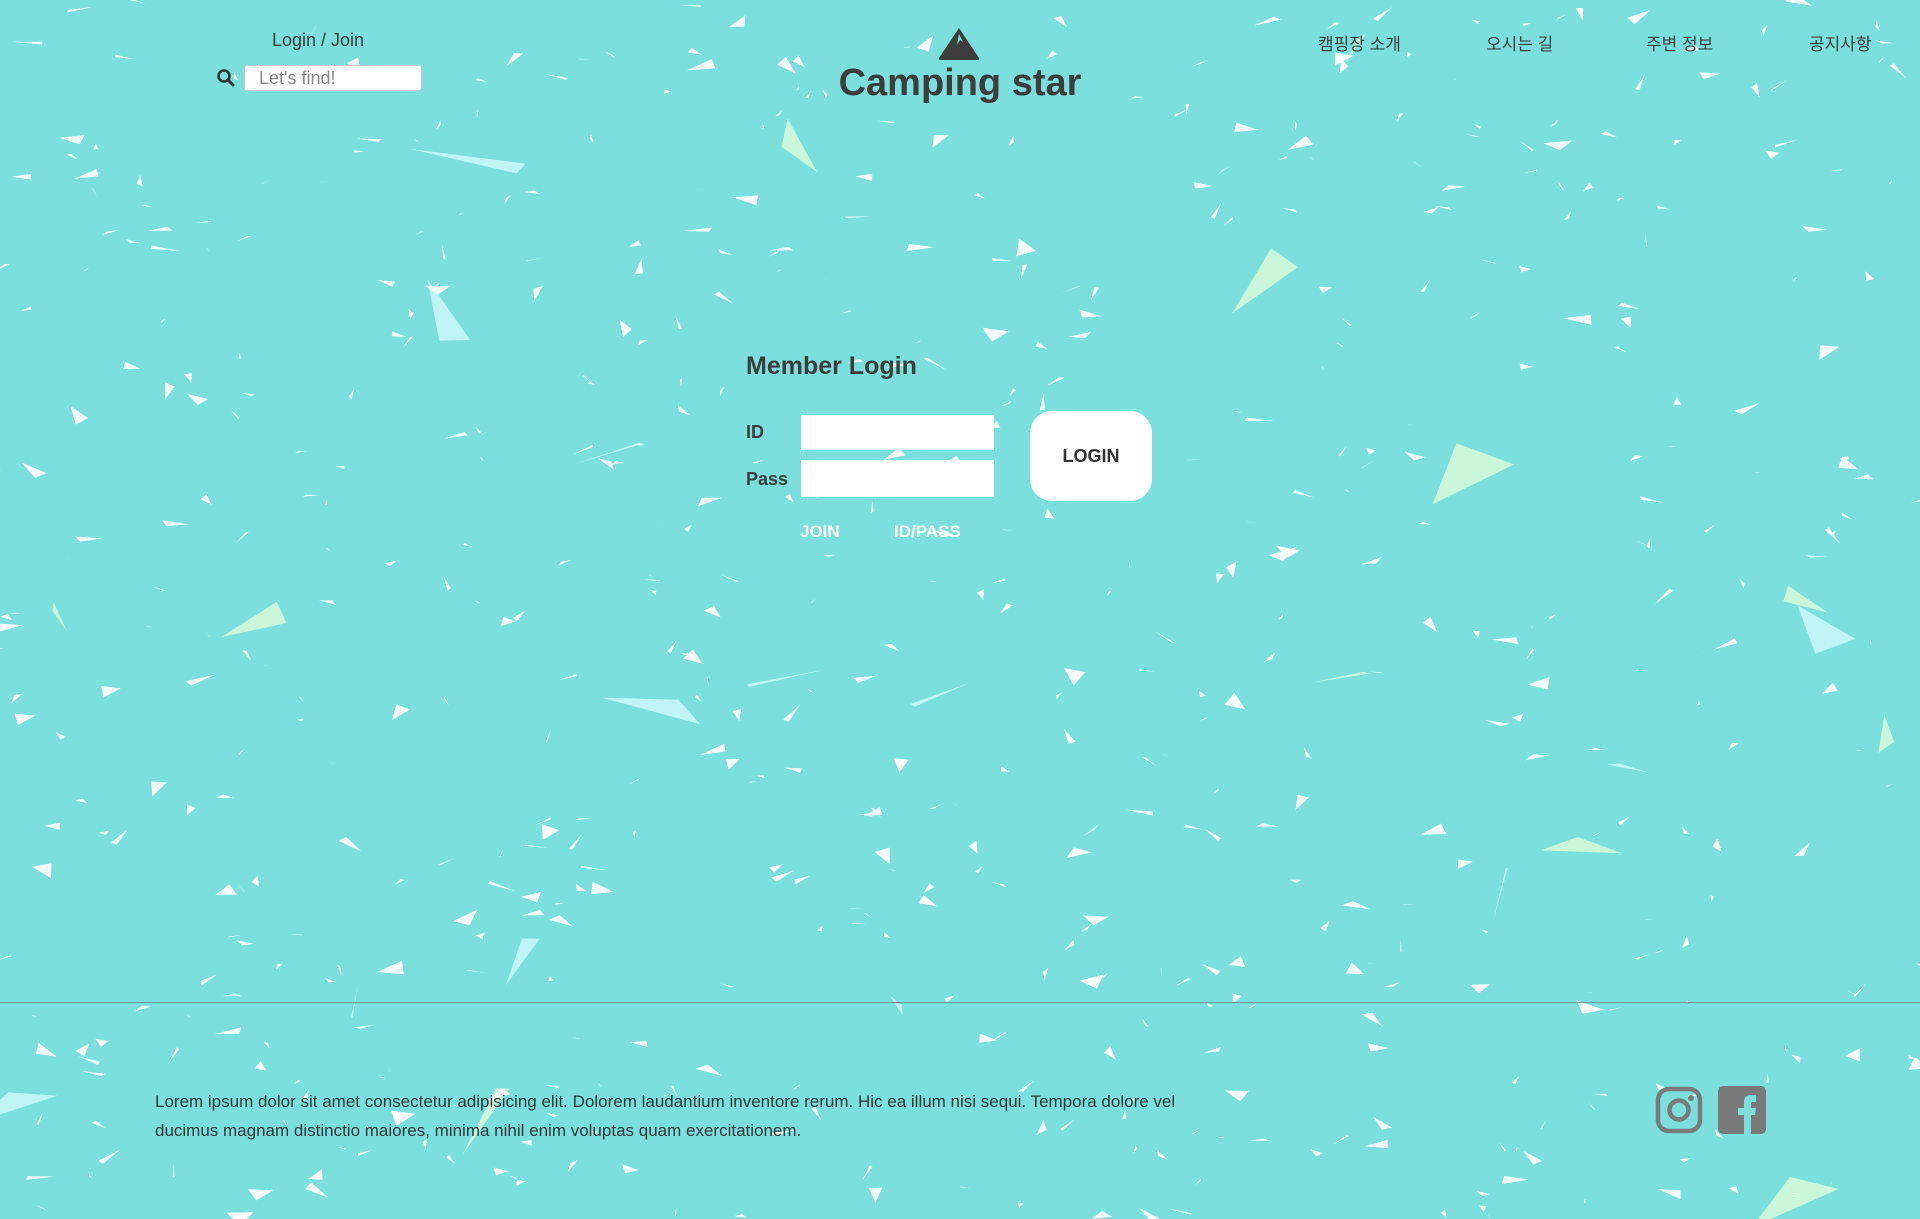 The height and width of the screenshot is (1219, 1920). I want to click on facebook-icon, so click(1742, 1110).